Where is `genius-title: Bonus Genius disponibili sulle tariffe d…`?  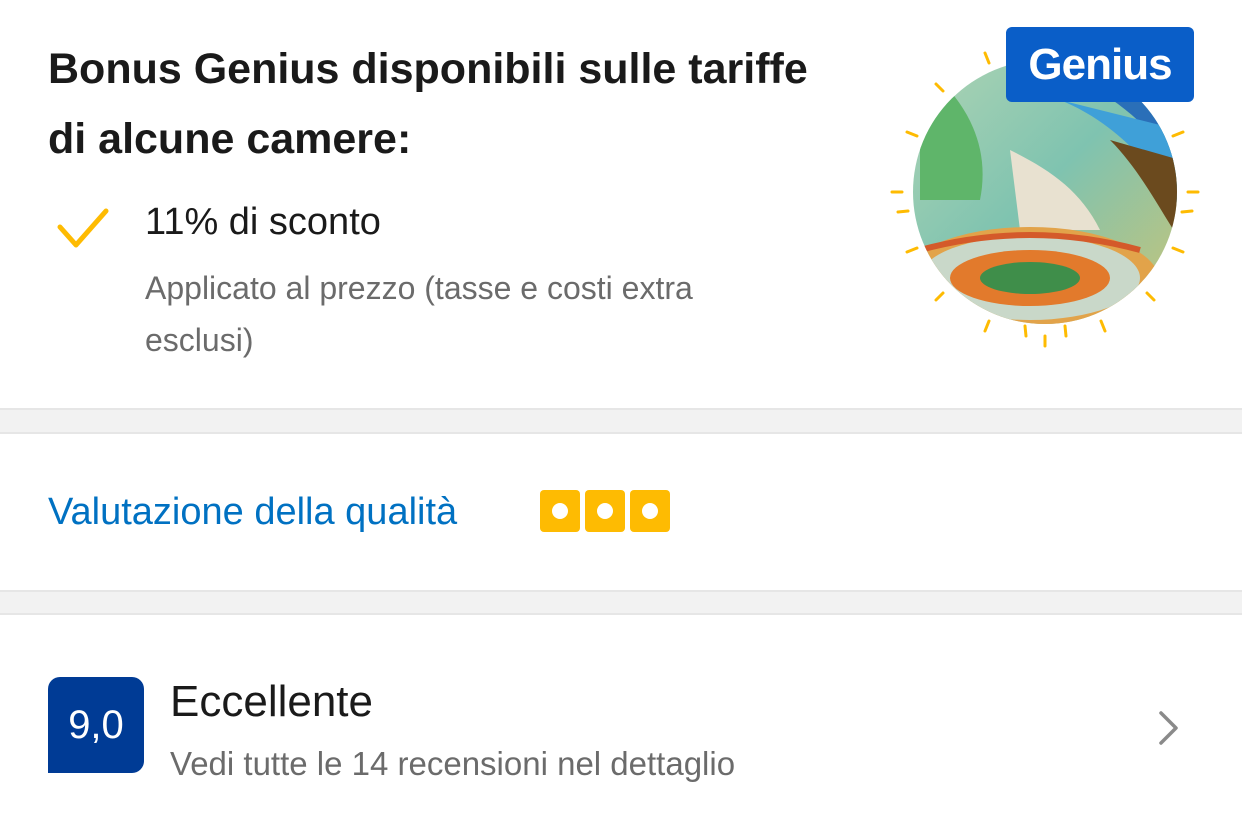 genius-title: Bonus Genius disponibili sulle tariffe d… is located at coordinates (428, 104).